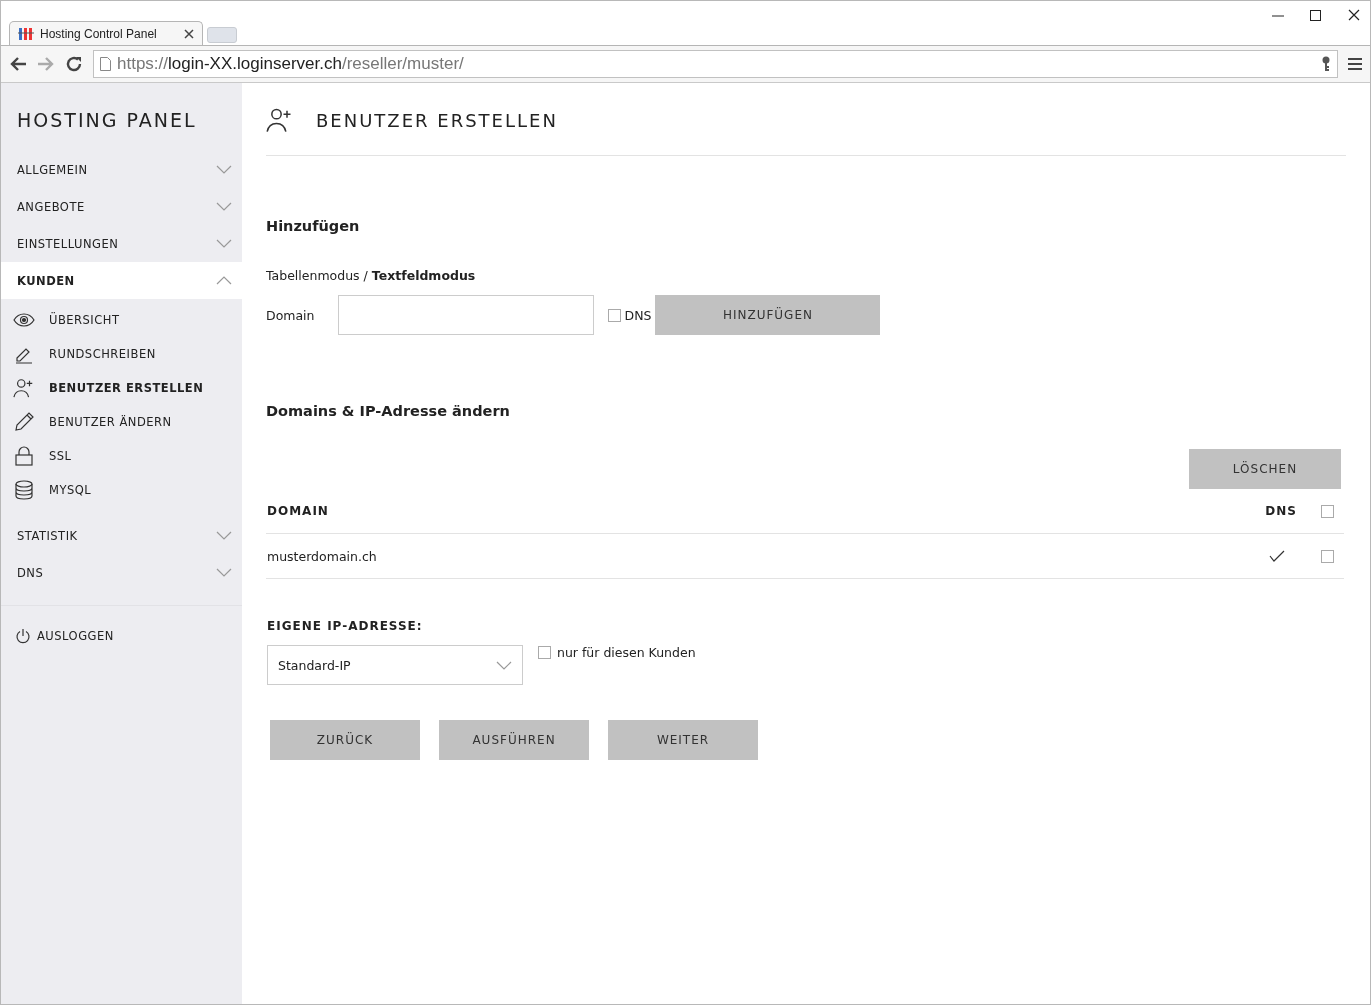  Describe the element at coordinates (614, 315) in the screenshot. I see `dns-checkbox` at that location.